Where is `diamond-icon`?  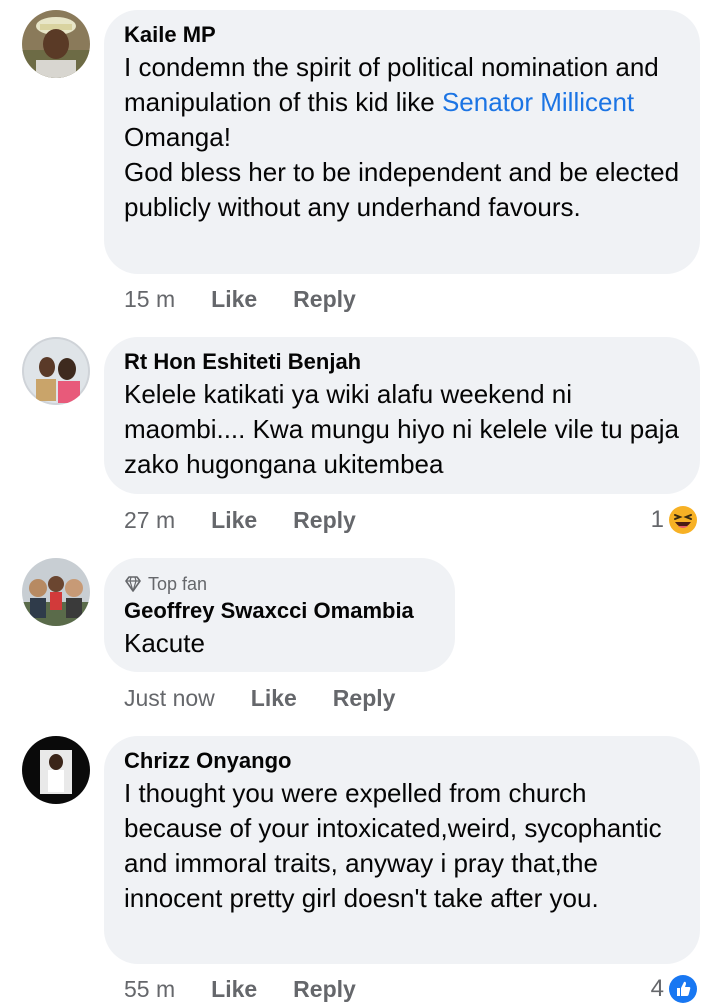 diamond-icon is located at coordinates (133, 584).